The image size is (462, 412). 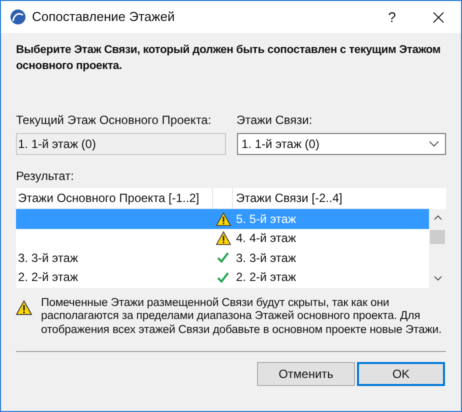 What do you see at coordinates (438, 278) in the screenshot?
I see `scroll-down-icon` at bounding box center [438, 278].